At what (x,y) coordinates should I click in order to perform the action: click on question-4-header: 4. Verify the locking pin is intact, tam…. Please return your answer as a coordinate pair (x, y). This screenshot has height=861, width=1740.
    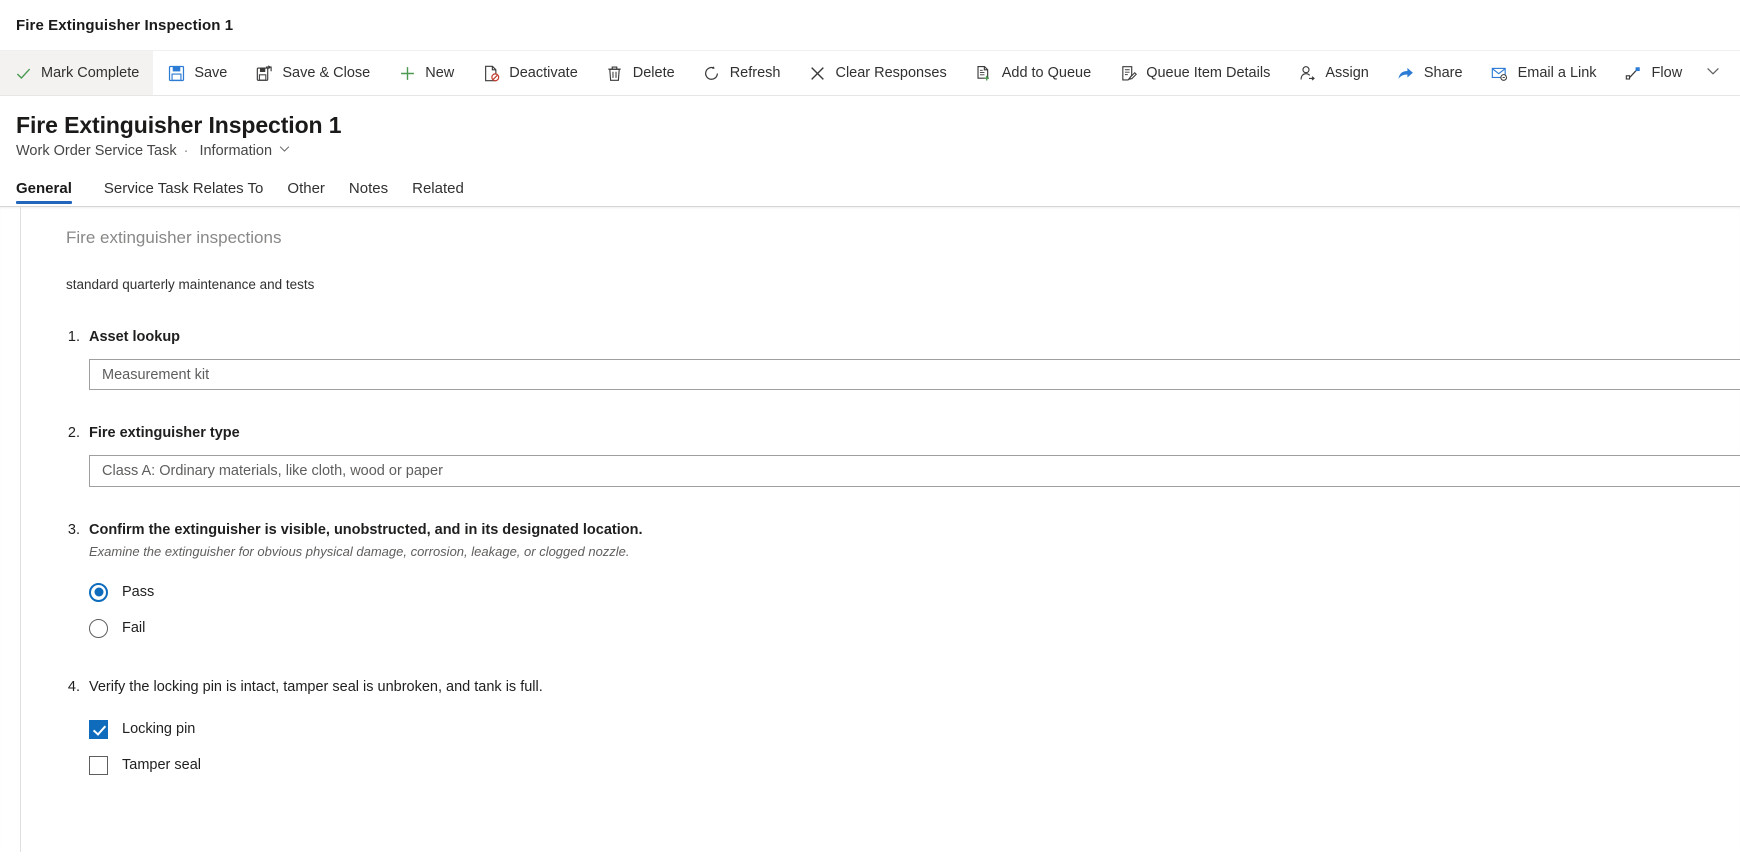
    Looking at the image, I should click on (903, 687).